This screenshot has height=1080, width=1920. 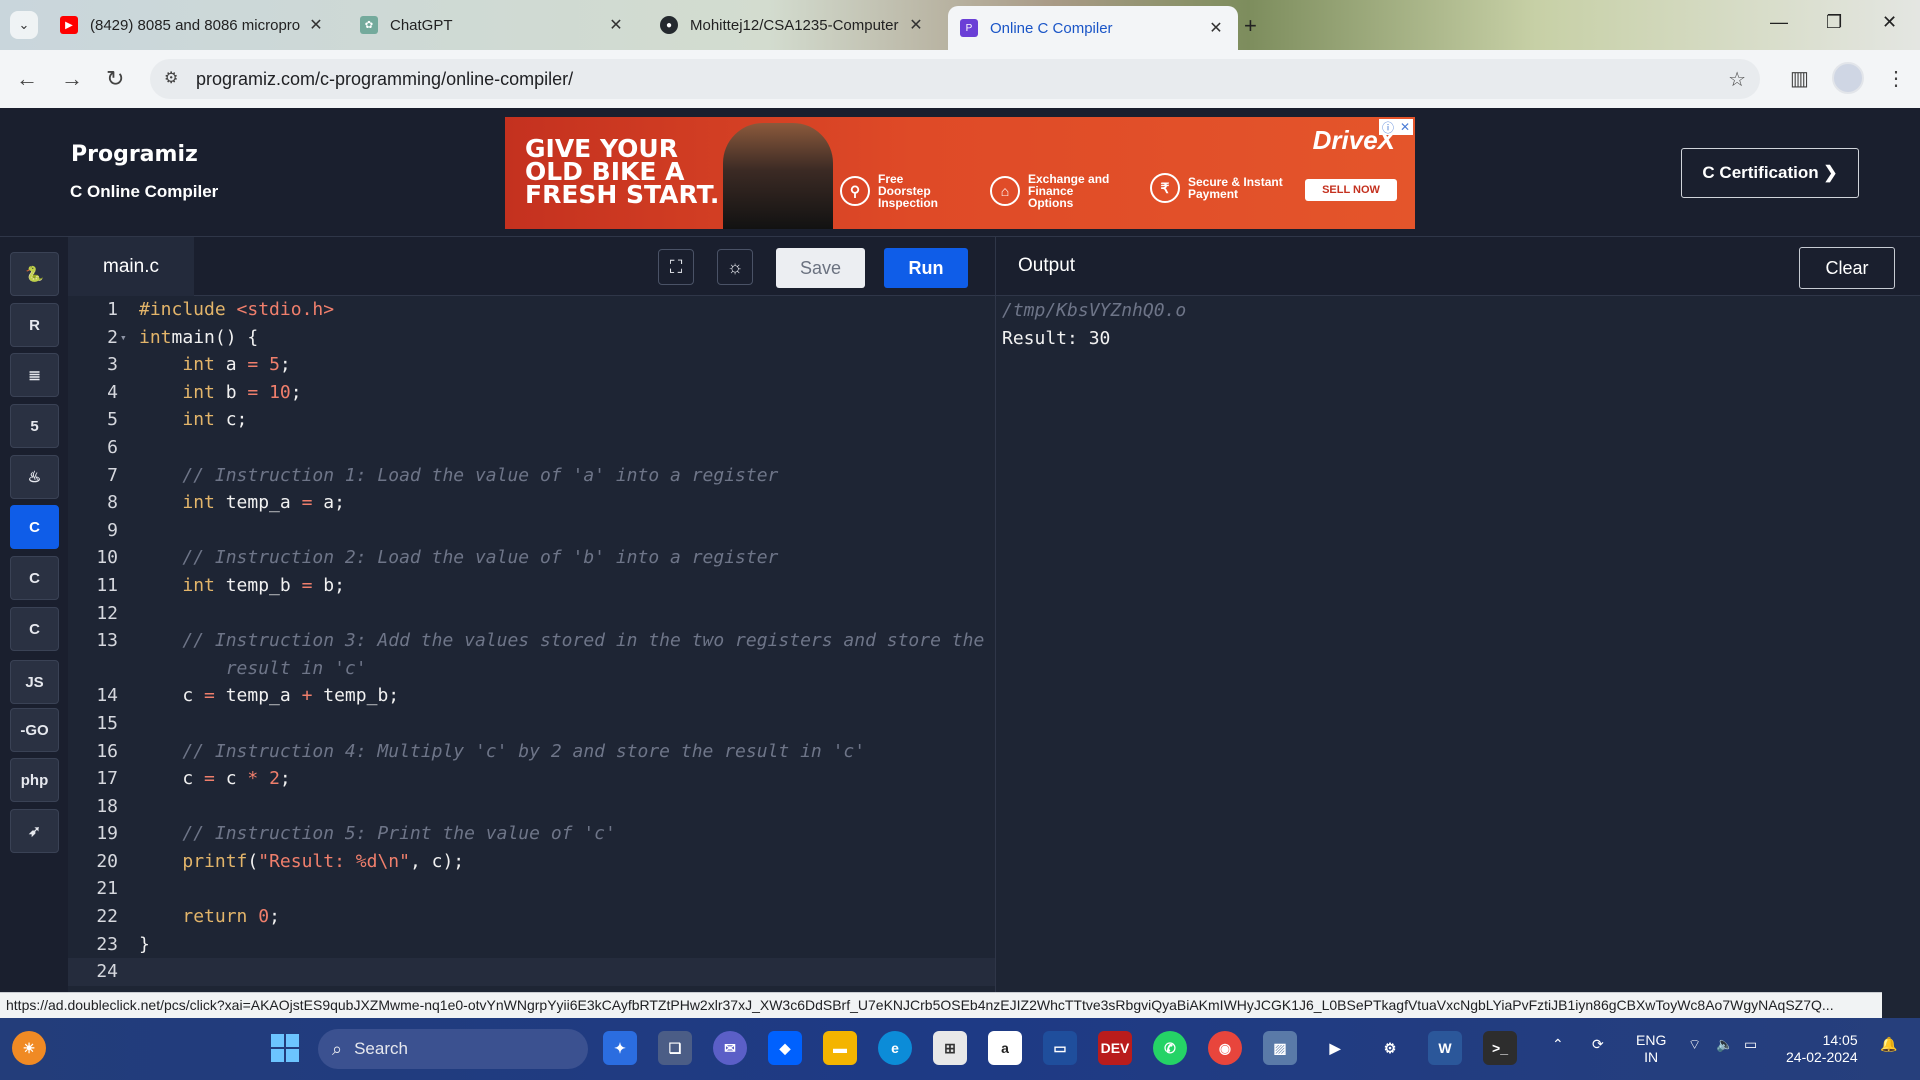 I want to click on language-python-button: 🐍, so click(x=34, y=274).